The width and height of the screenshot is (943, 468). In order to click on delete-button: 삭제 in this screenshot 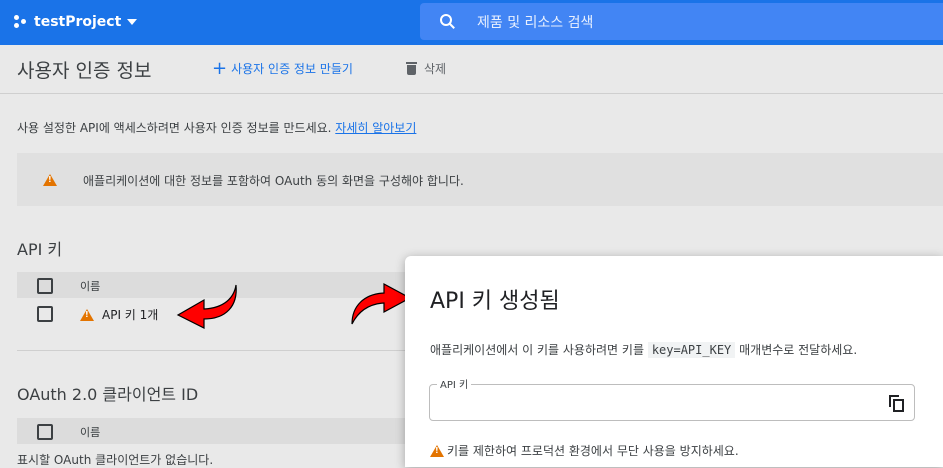, I will do `click(426, 68)`.